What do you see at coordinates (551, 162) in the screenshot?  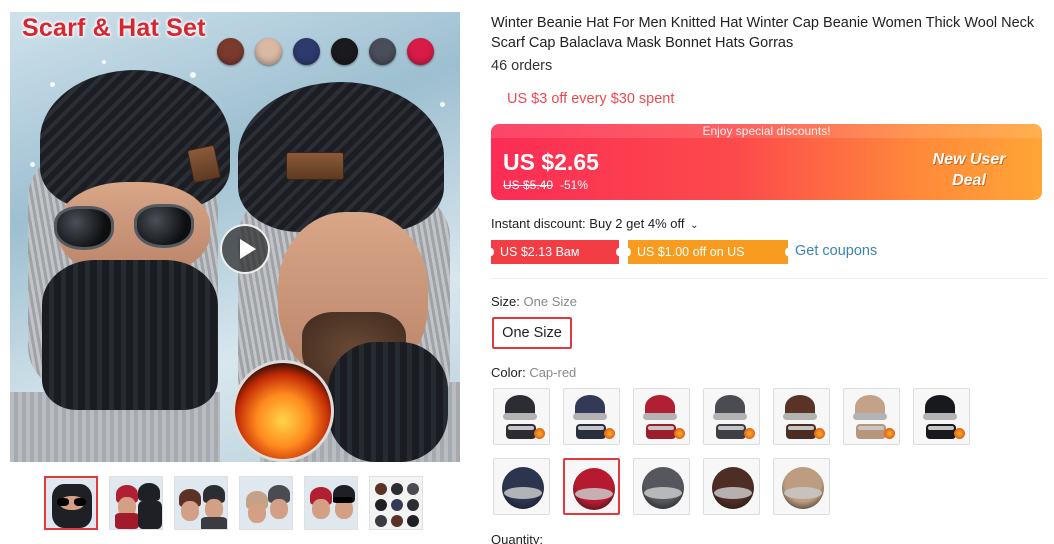 I see `current-price: US $2.65` at bounding box center [551, 162].